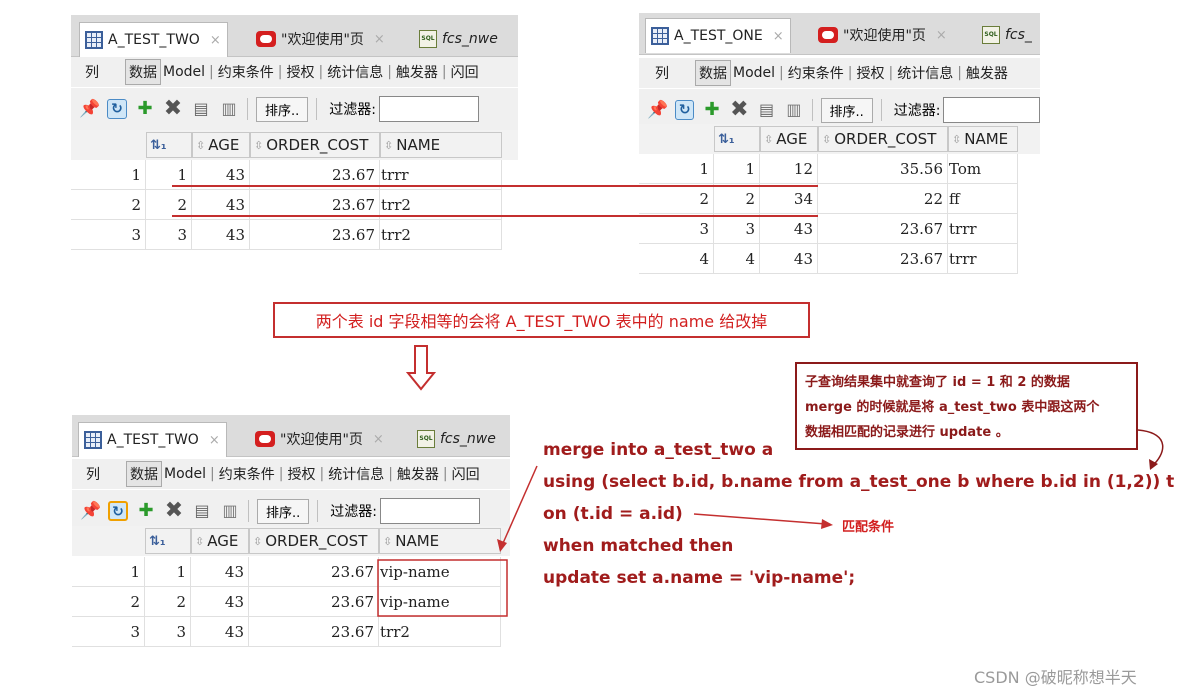  What do you see at coordinates (760, 519) in the screenshot?
I see `match-arrow-line` at bounding box center [760, 519].